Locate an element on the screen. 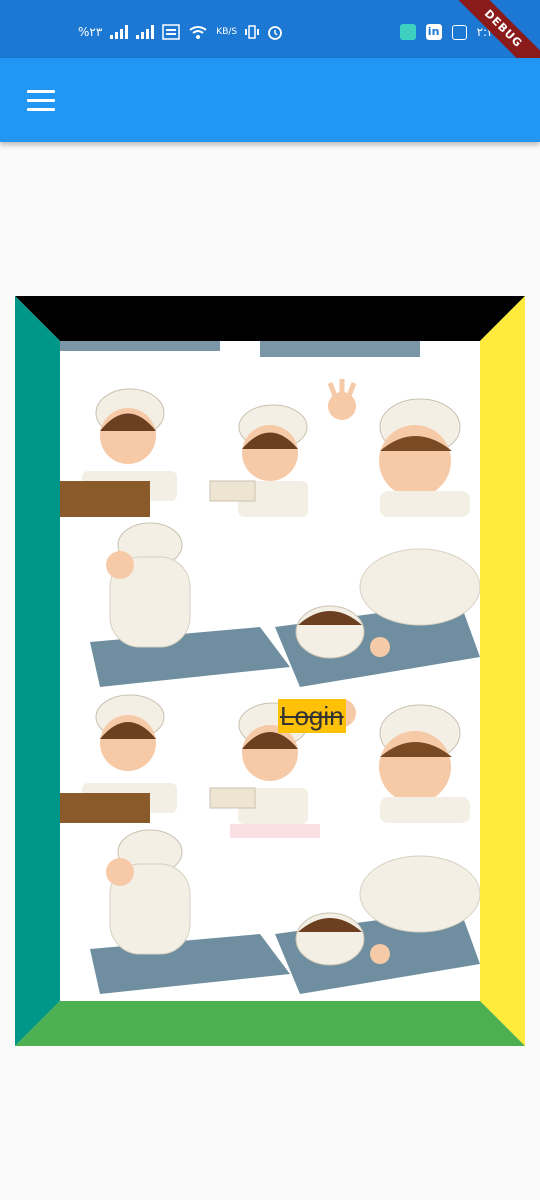 The height and width of the screenshot is (1200, 540). outlook-icon is located at coordinates (459, 32).